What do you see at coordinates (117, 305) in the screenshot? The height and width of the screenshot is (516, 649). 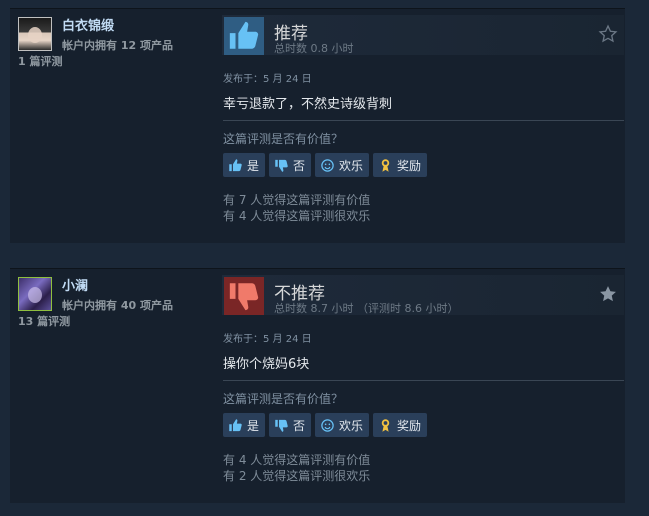 I see `products-owned: 帐户内拥有 40 项产品` at bounding box center [117, 305].